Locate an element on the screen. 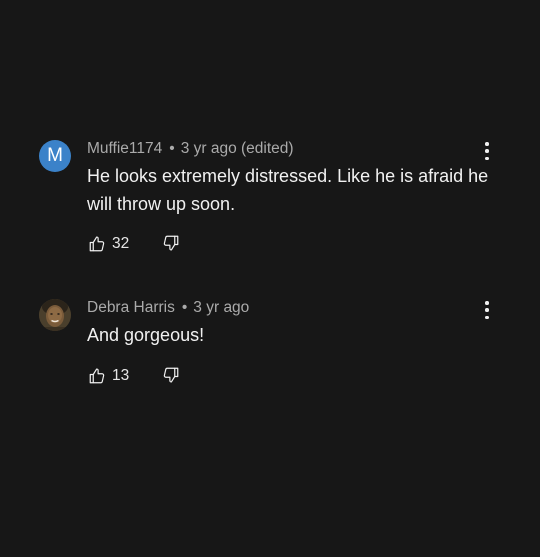  comment-author: Debra Harris is located at coordinates (131, 307).